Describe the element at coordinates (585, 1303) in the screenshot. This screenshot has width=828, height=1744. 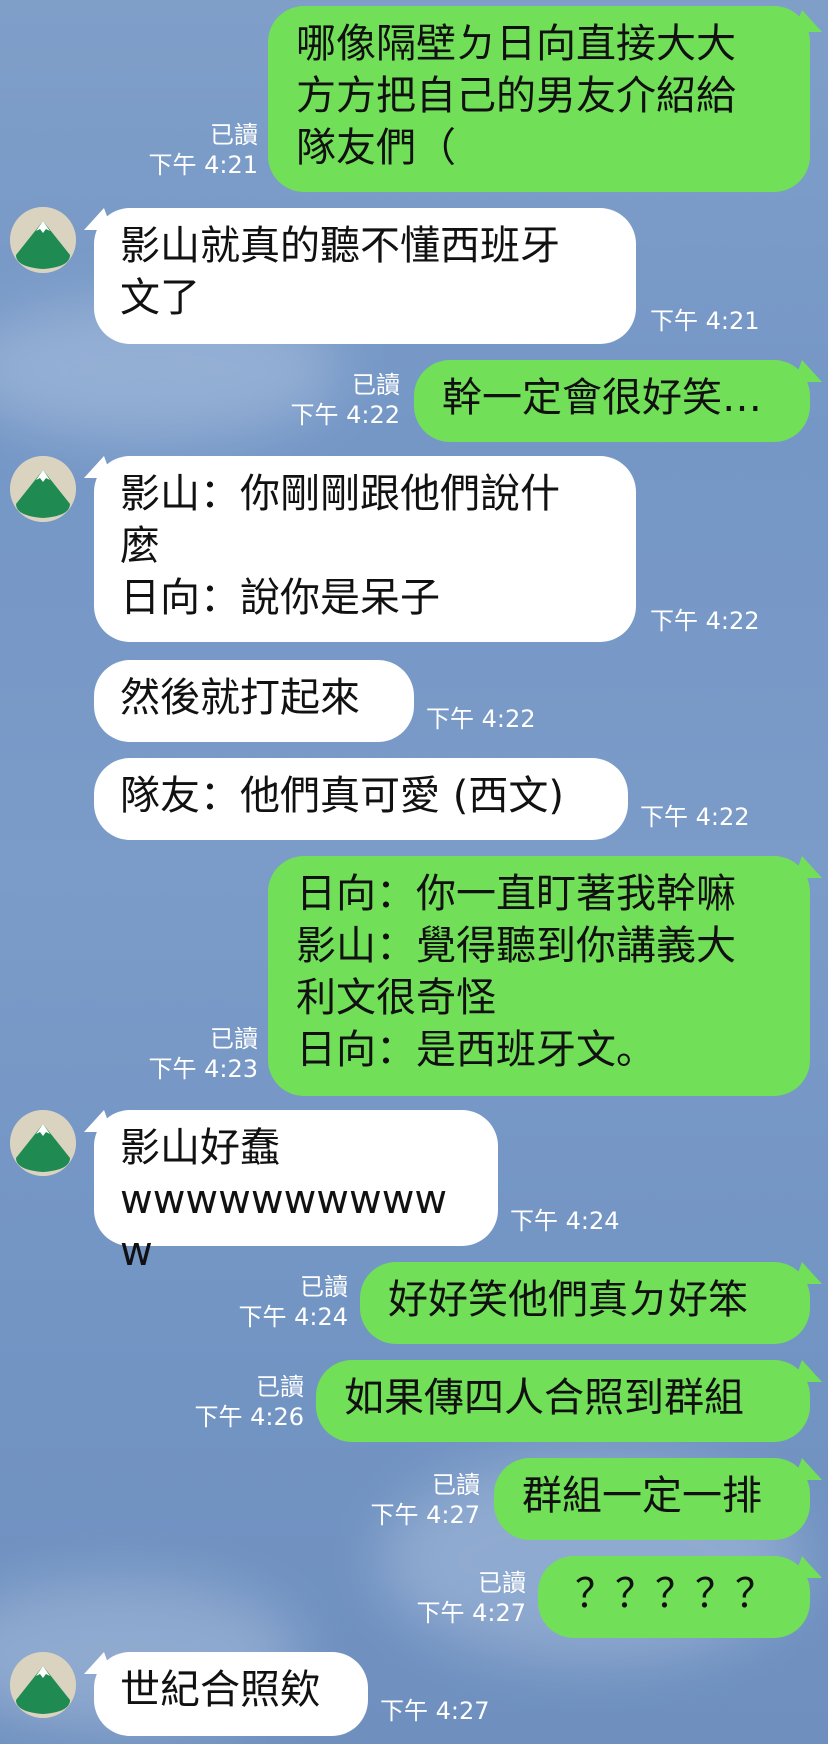
I see `message-bubble-sent: 好好笑他們真ㄉ好笨` at that location.